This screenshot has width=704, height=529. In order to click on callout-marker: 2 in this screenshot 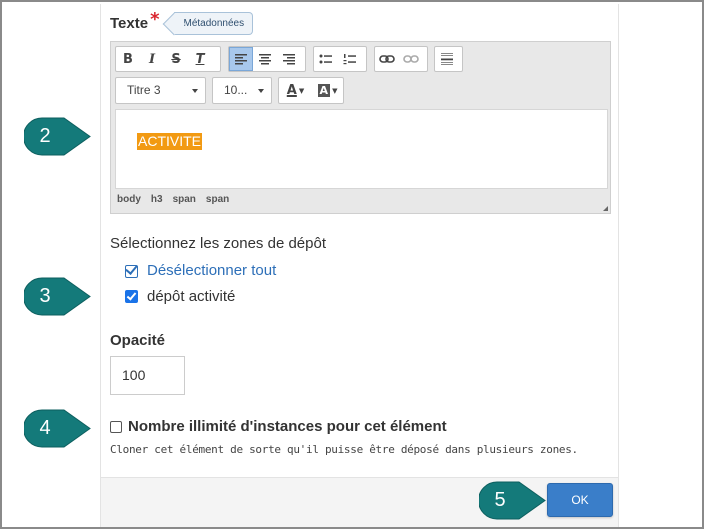, I will do `click(59, 136)`.